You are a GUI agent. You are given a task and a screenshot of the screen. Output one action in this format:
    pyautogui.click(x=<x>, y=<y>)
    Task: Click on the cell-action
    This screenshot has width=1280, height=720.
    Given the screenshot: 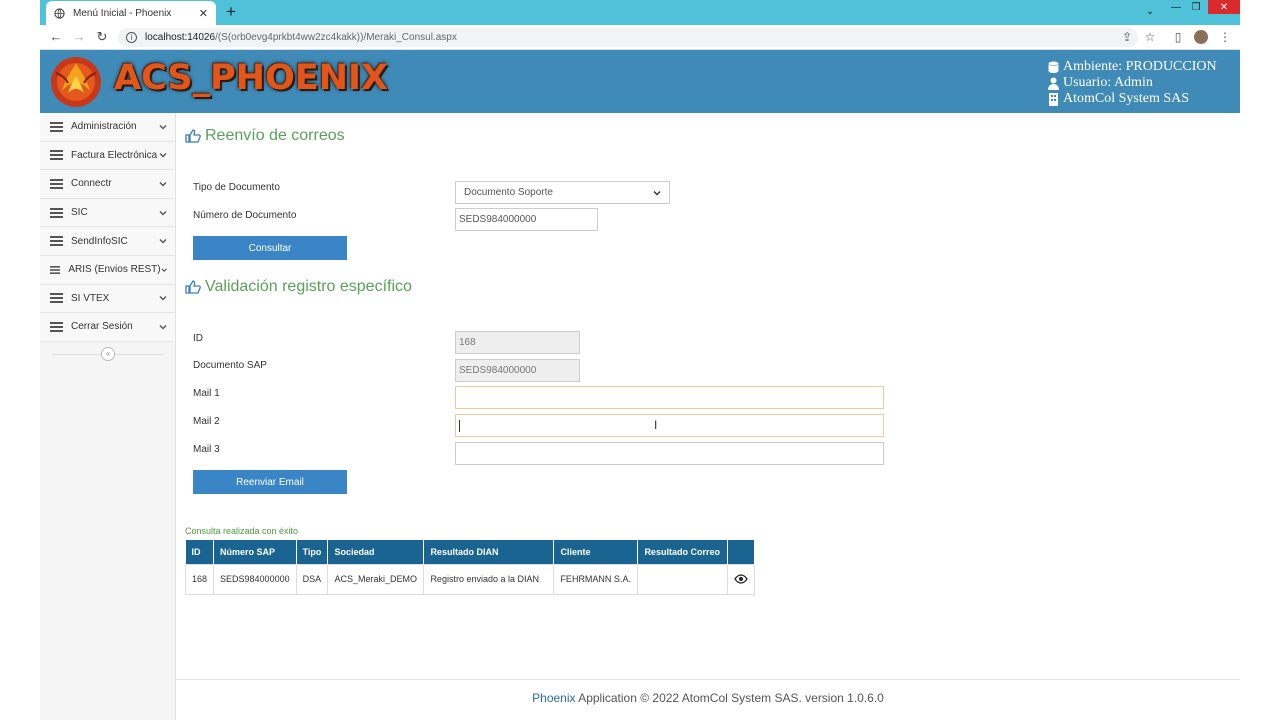 What is the action you would take?
    pyautogui.click(x=741, y=579)
    